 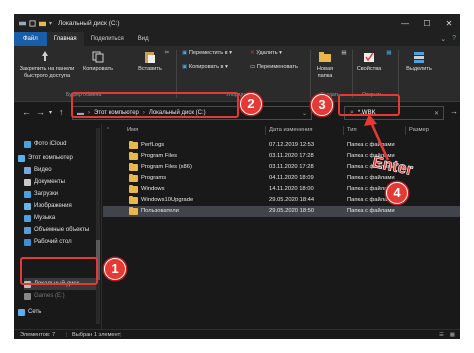 What do you see at coordinates (21, 312) in the screenshot?
I see `network-icon` at bounding box center [21, 312].